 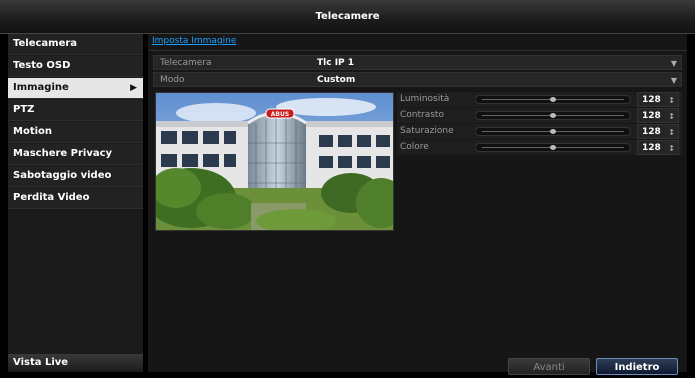 I want to click on brightness-value: 128, so click(x=651, y=100).